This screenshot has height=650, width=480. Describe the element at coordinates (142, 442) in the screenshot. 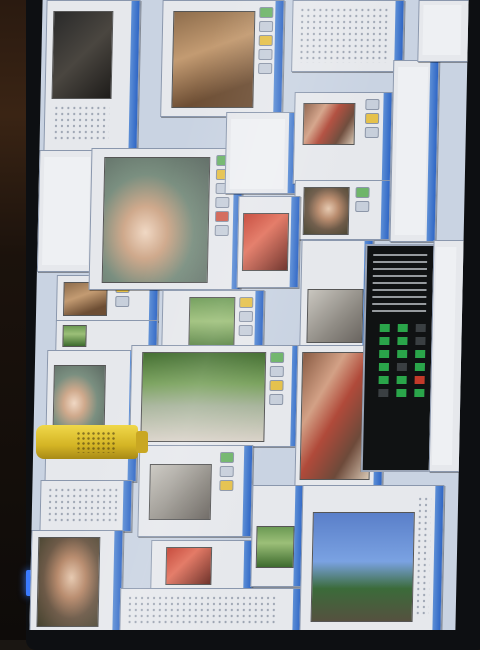

I see `bottle-cap` at that location.